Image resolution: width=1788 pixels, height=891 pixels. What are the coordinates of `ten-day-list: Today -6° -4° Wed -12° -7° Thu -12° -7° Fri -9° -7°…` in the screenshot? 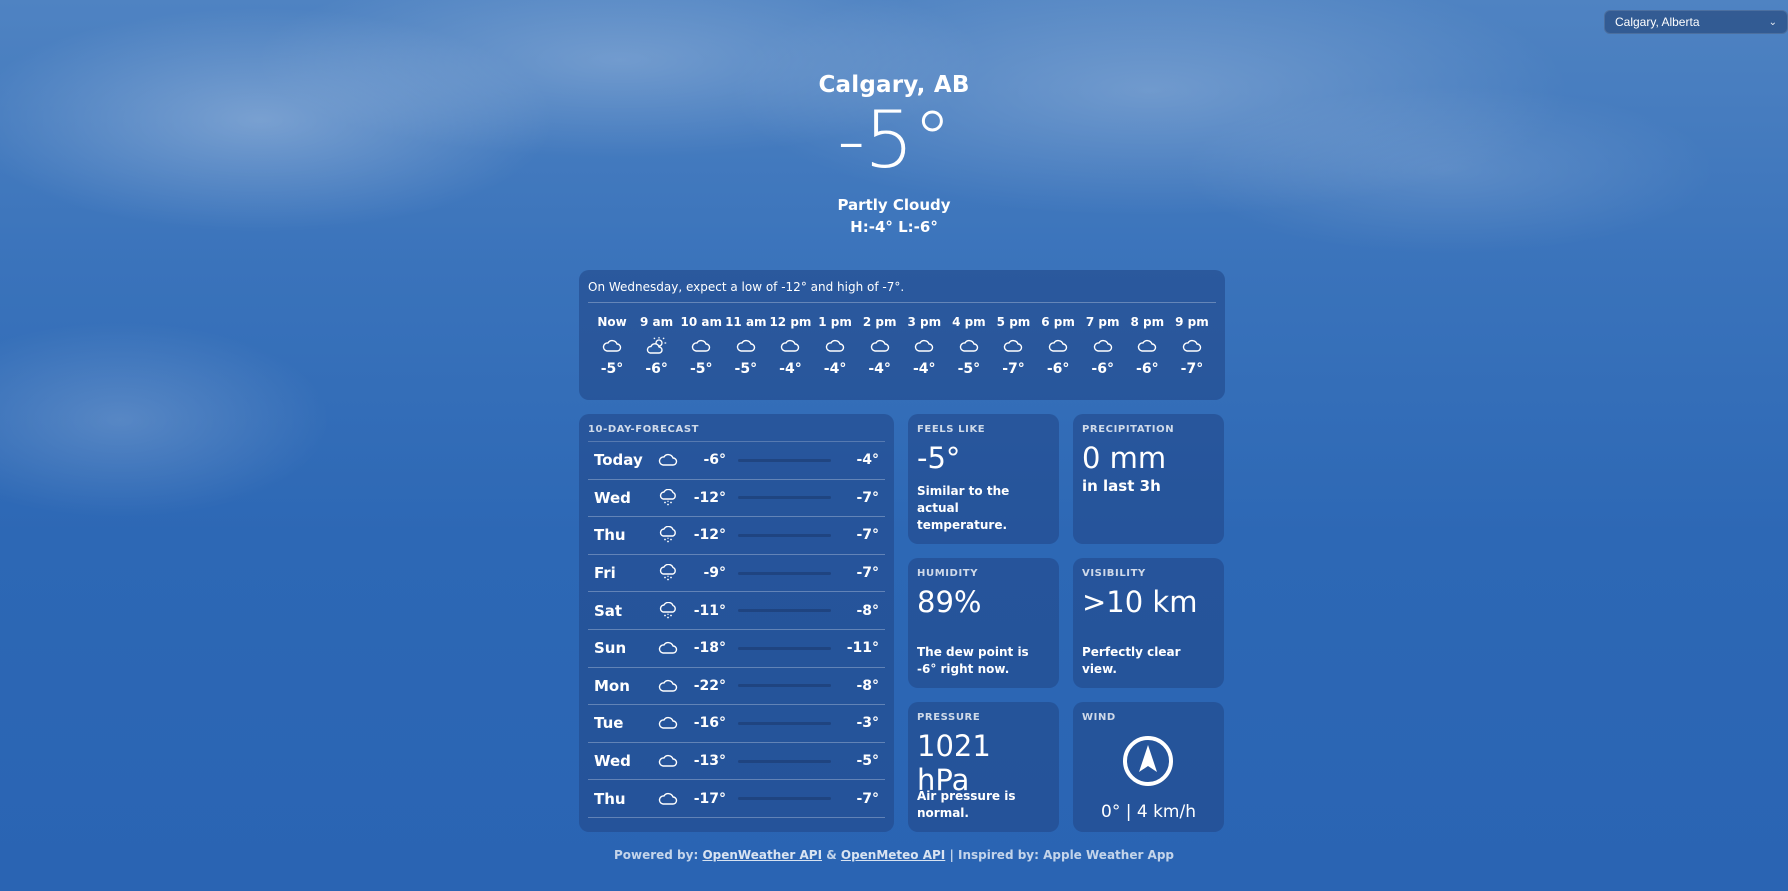 It's located at (736, 630).